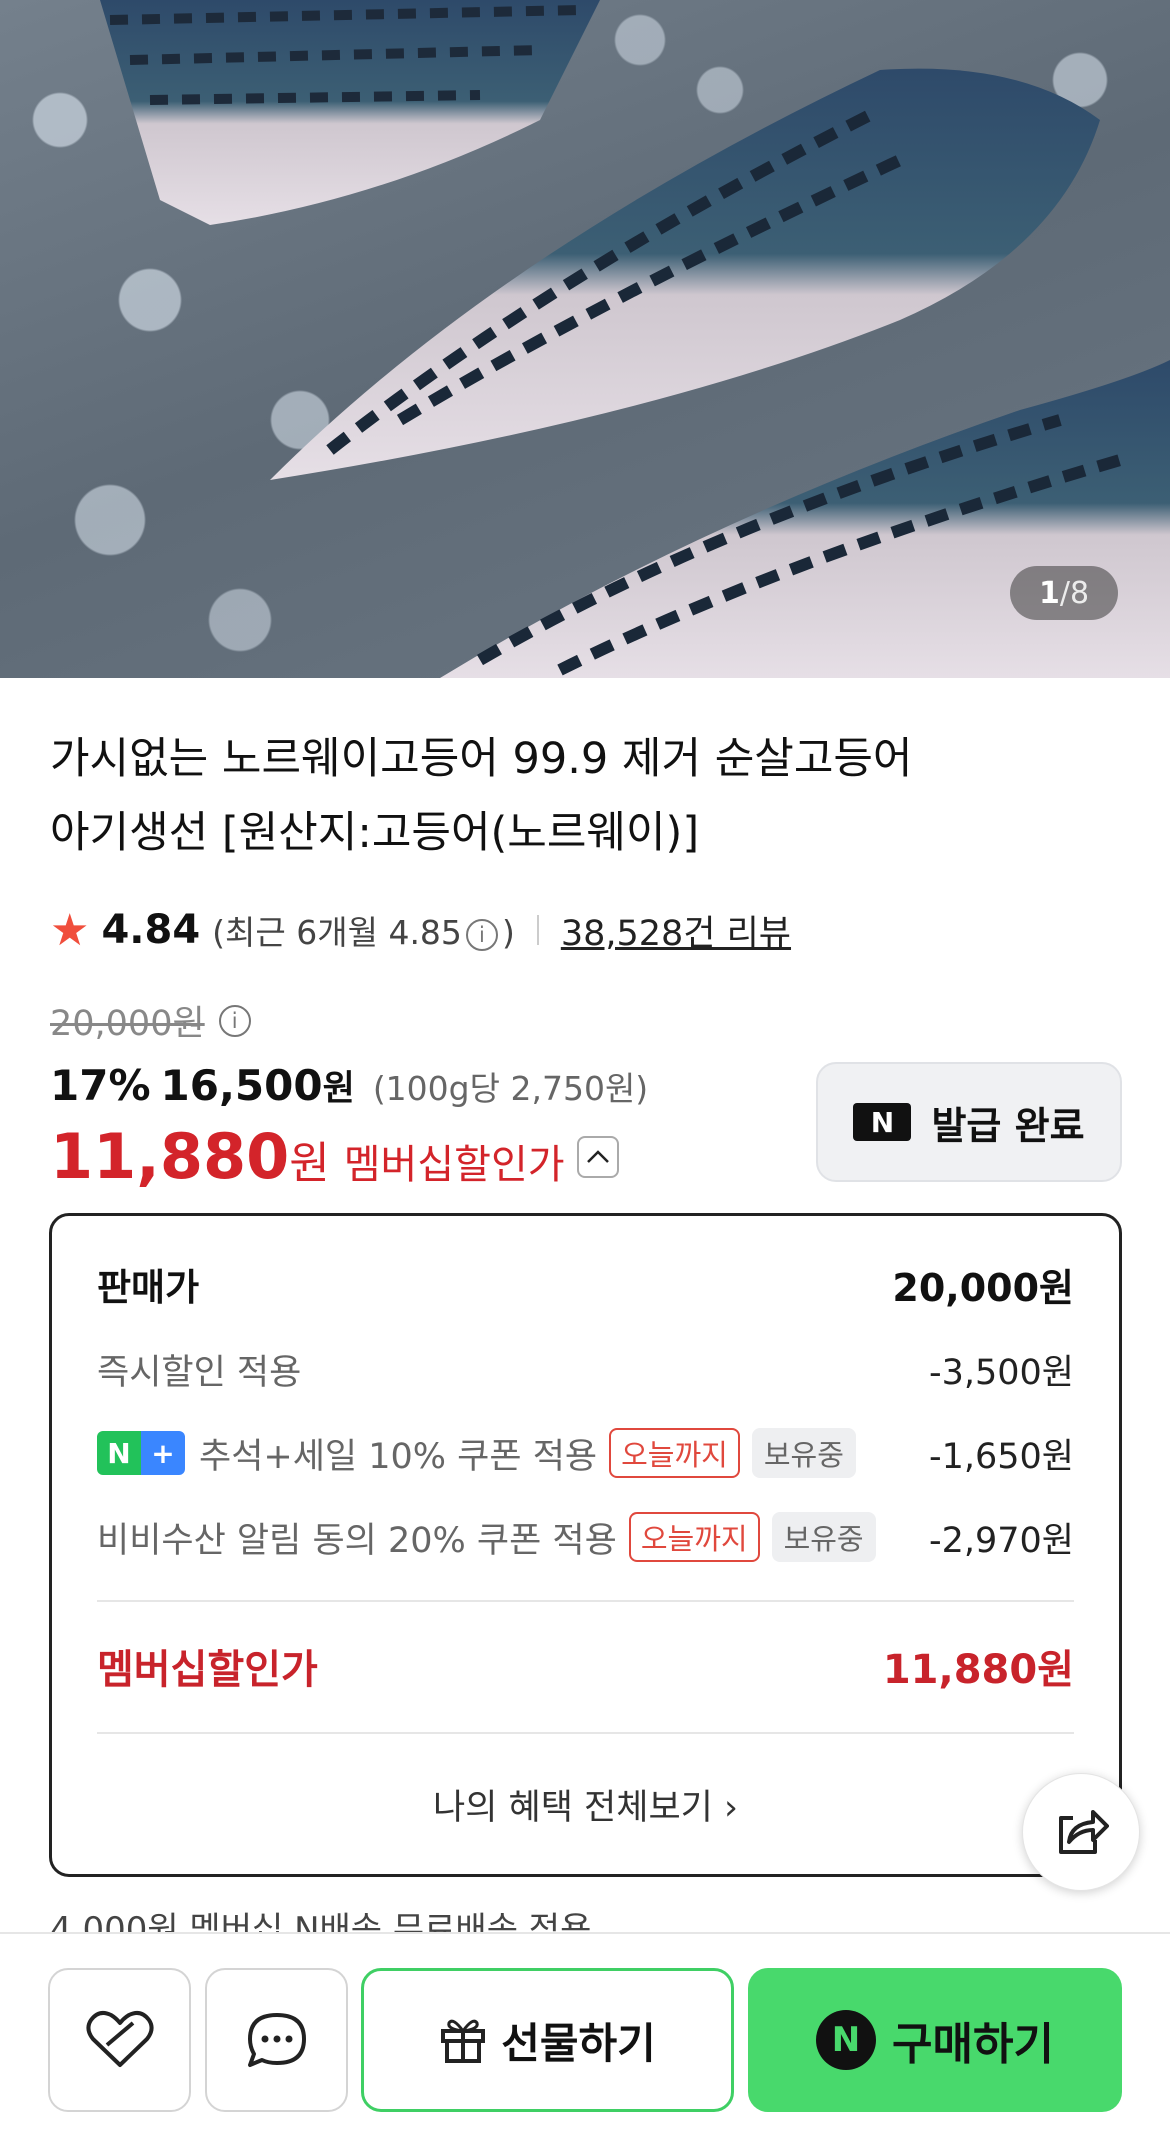 Image resolution: width=1170 pixels, height=2139 pixels. Describe the element at coordinates (973, 2044) in the screenshot. I see `buy-label: 구매하기` at that location.